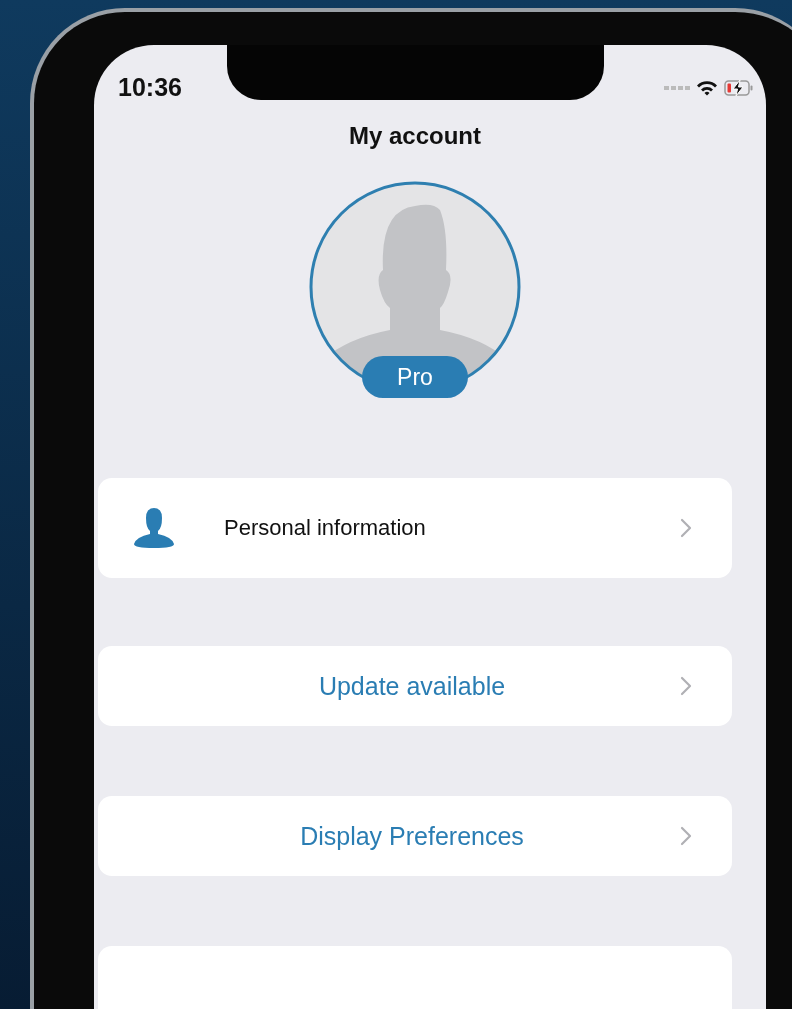 Image resolution: width=792 pixels, height=1009 pixels. I want to click on status-time: 10:36, so click(150, 87).